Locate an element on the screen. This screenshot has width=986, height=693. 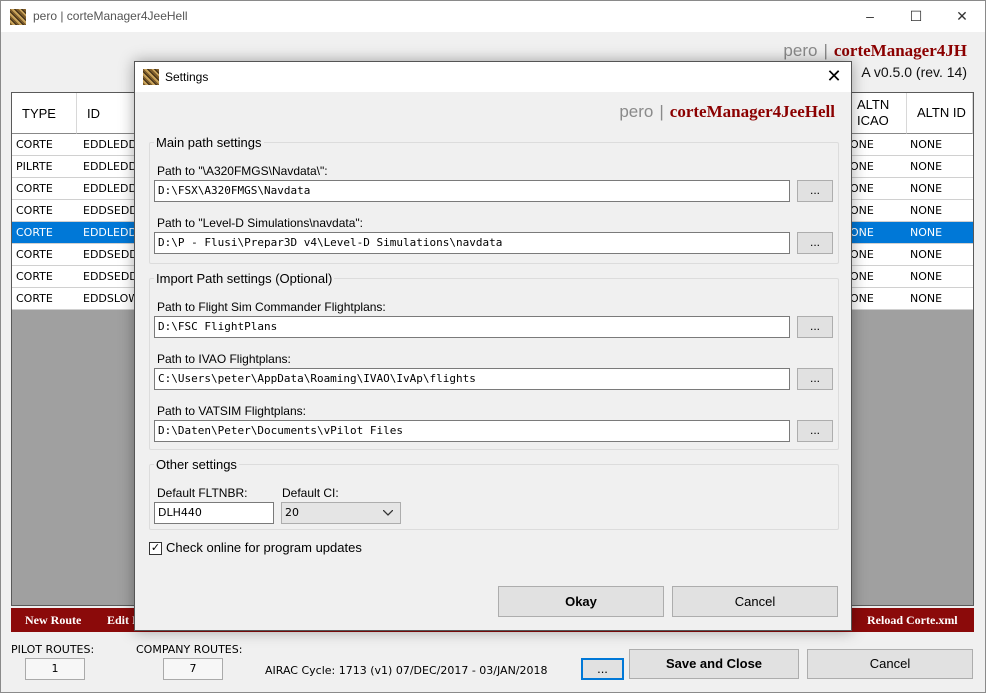
new-route-button: New Route is located at coordinates (53, 620).